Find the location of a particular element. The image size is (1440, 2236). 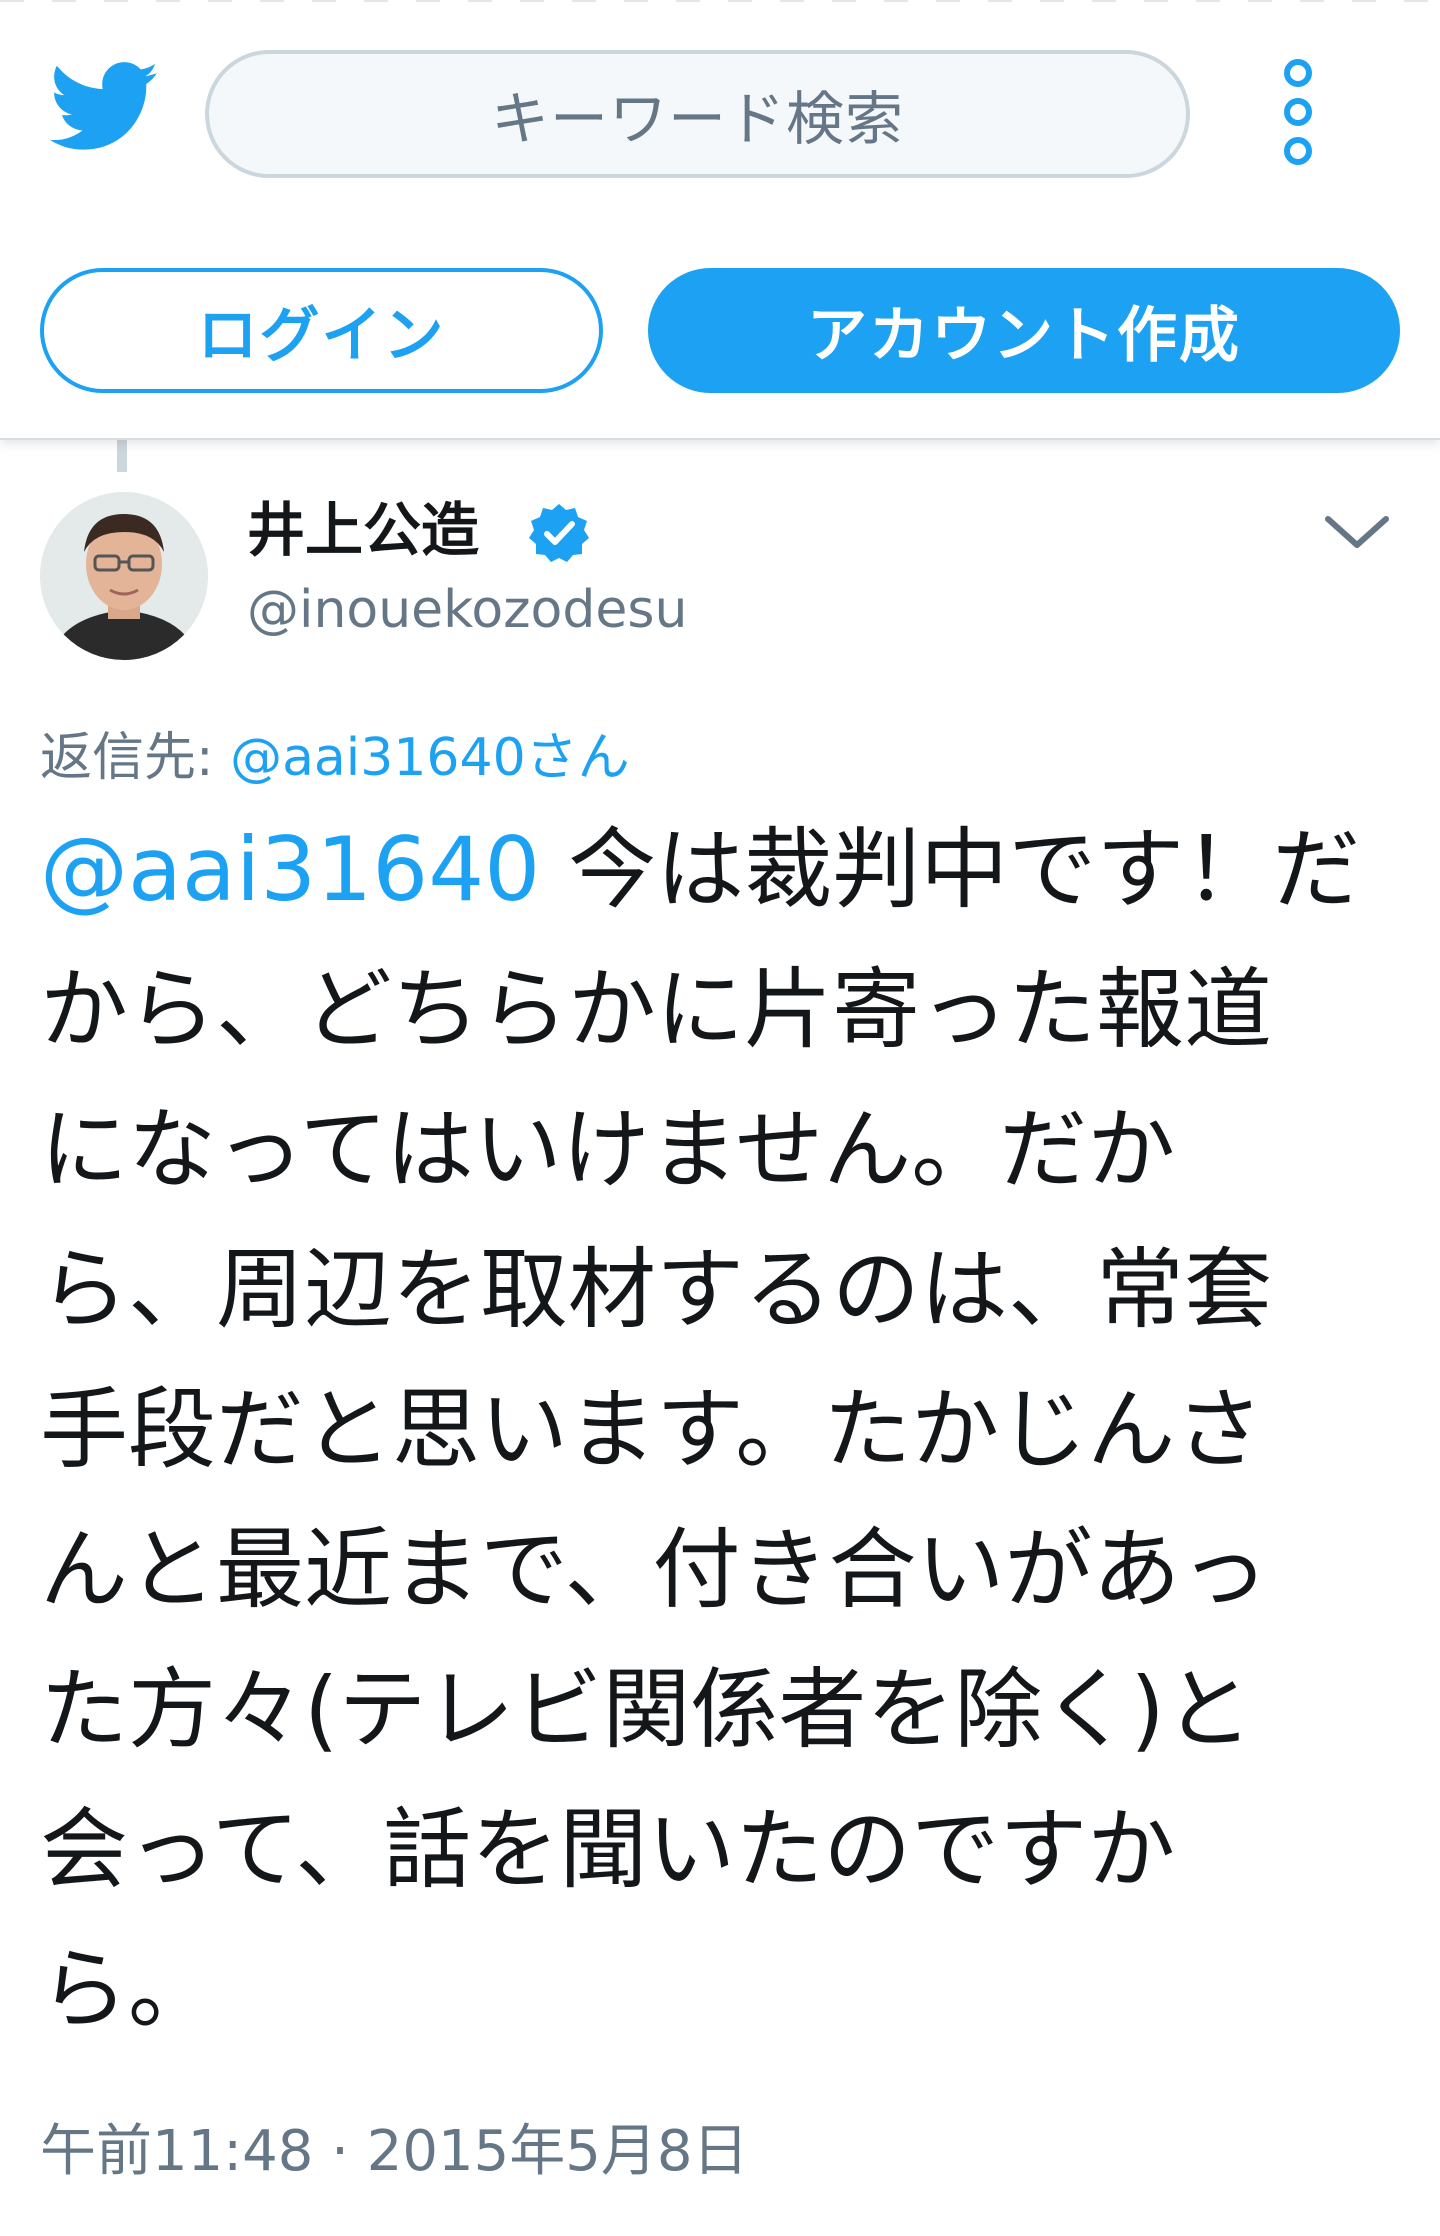

search-placeholder: キーワード検索 is located at coordinates (697, 119).